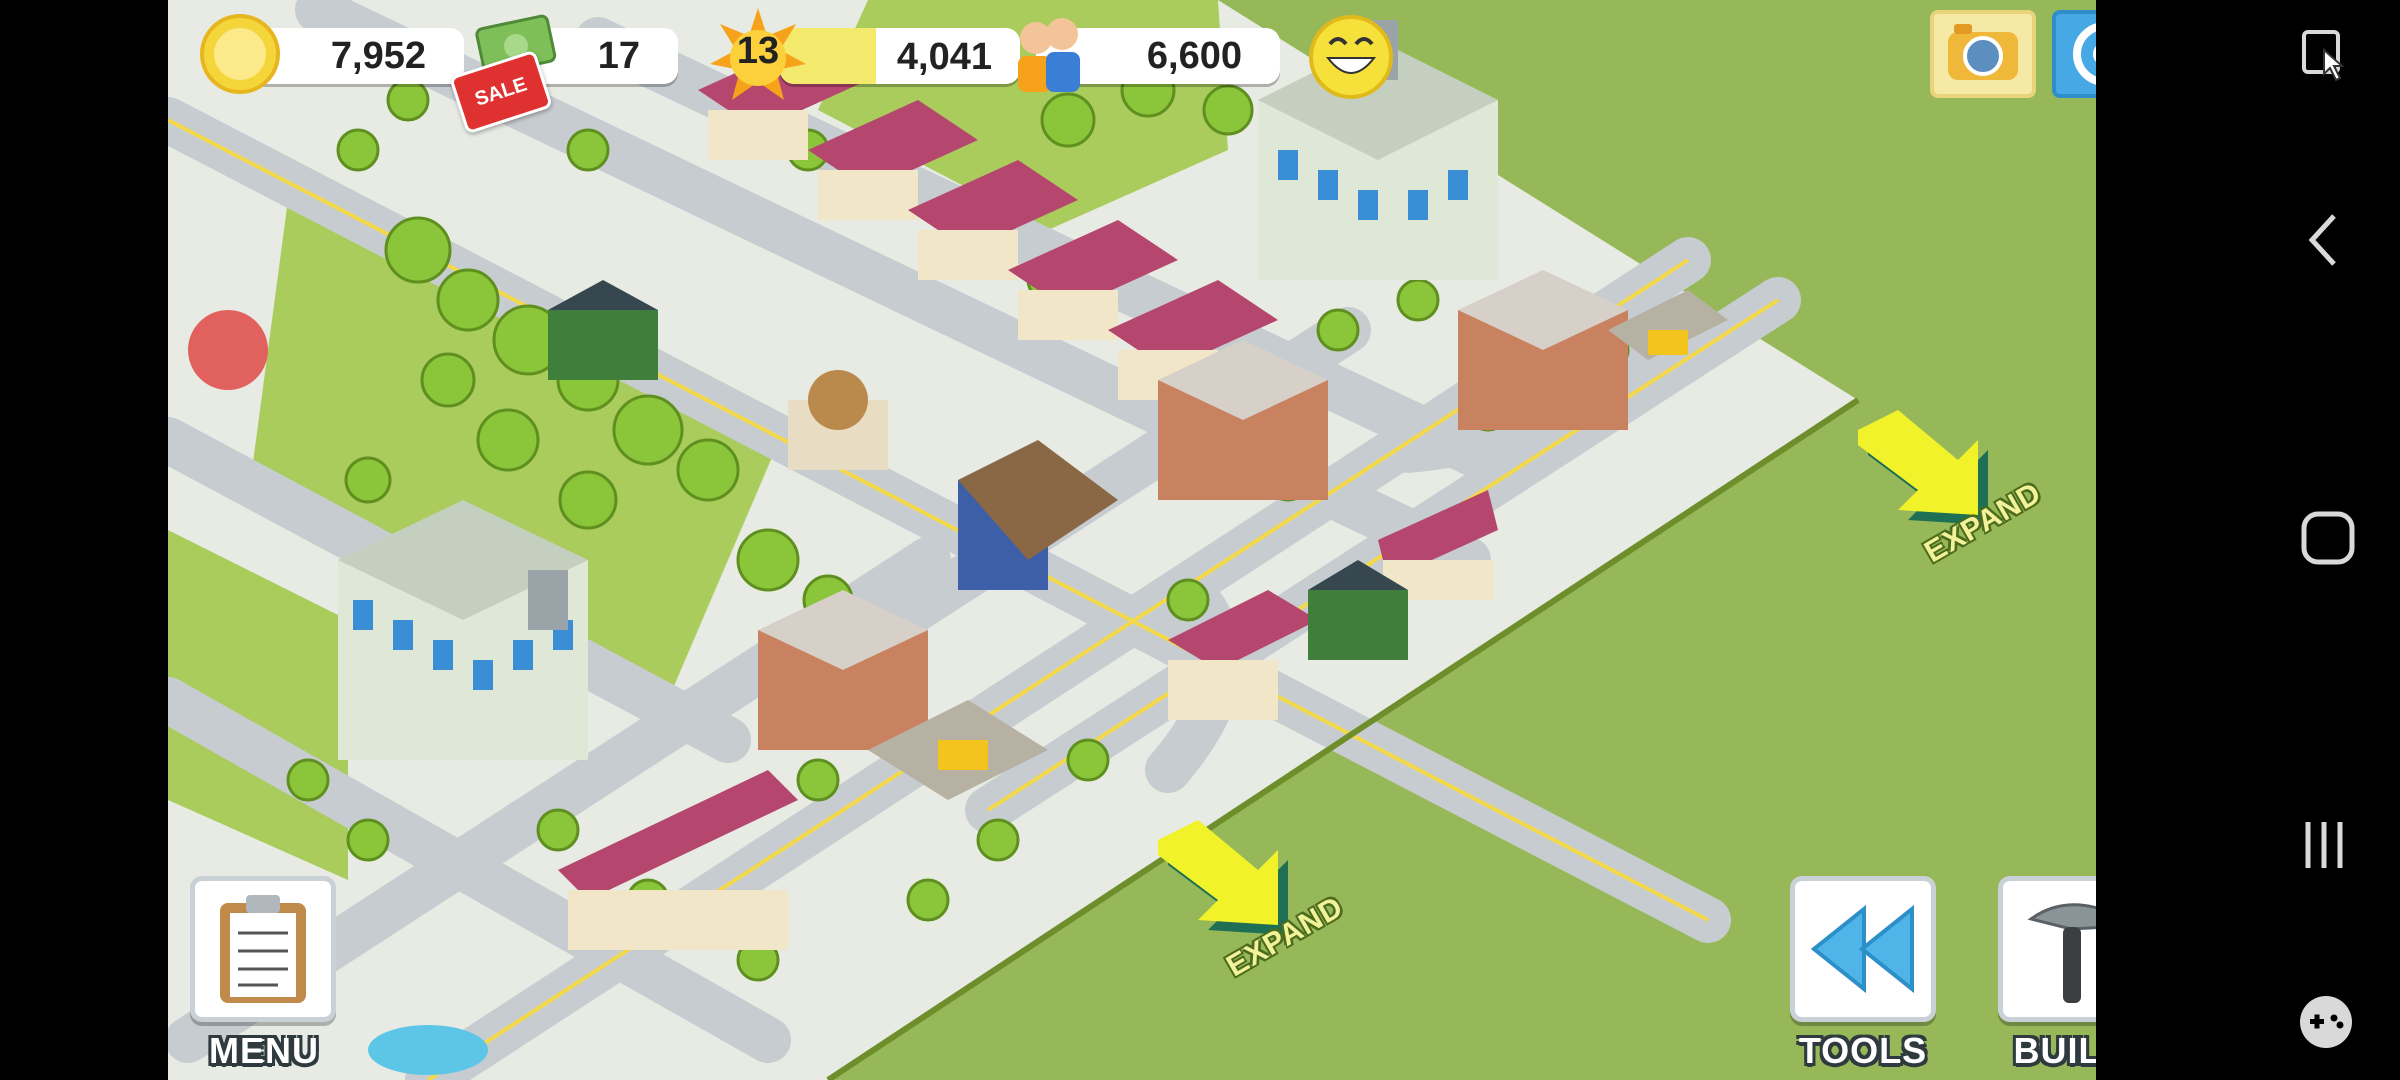 The width and height of the screenshot is (2400, 1080). What do you see at coordinates (1194, 55) in the screenshot?
I see `population-value: 6,600` at bounding box center [1194, 55].